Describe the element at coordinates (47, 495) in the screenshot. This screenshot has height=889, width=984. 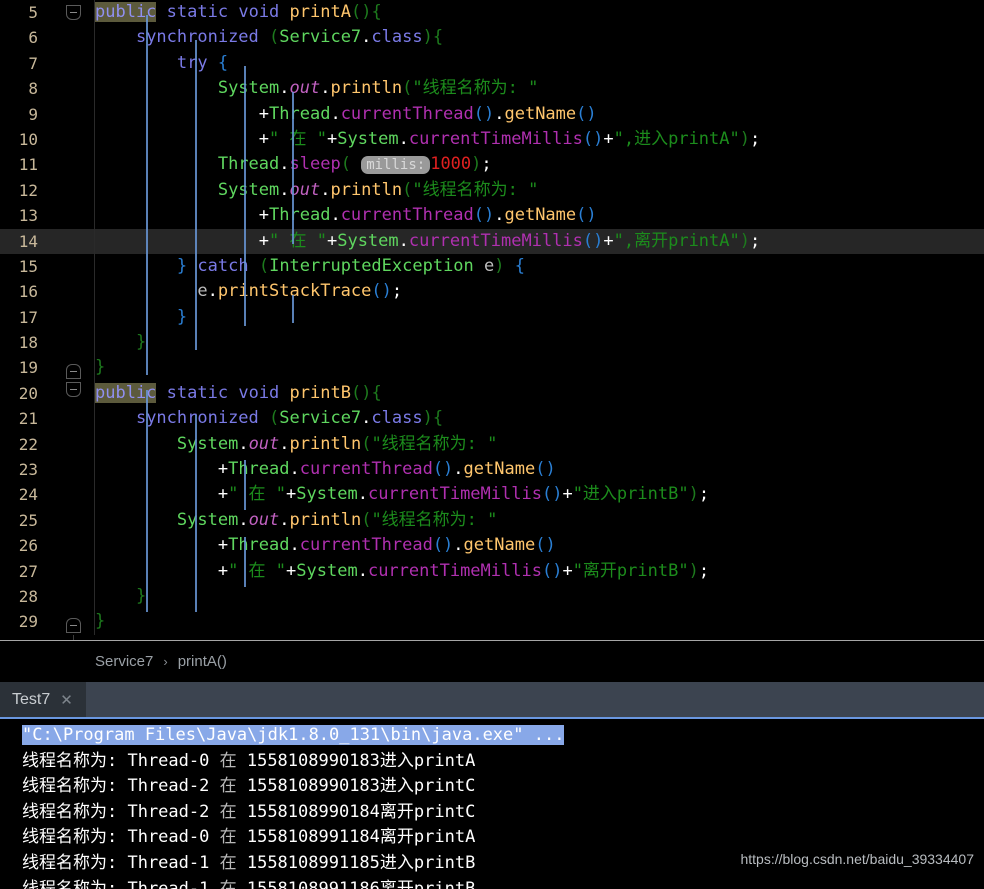
I see `line-gutter: 24` at that location.